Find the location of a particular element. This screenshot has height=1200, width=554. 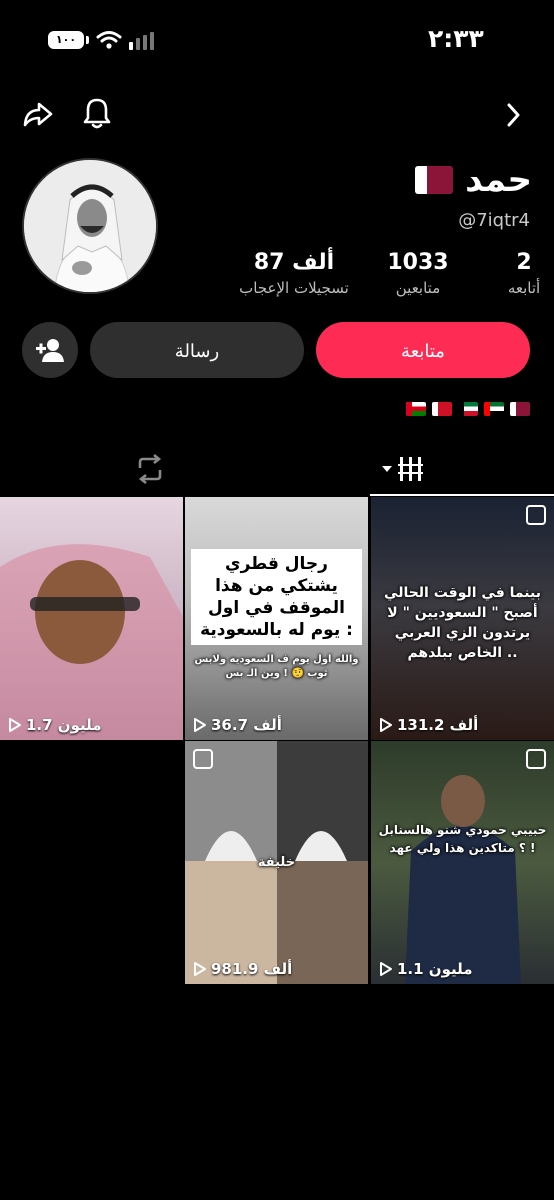

status-time: ٢:٣٣ is located at coordinates (456, 38).